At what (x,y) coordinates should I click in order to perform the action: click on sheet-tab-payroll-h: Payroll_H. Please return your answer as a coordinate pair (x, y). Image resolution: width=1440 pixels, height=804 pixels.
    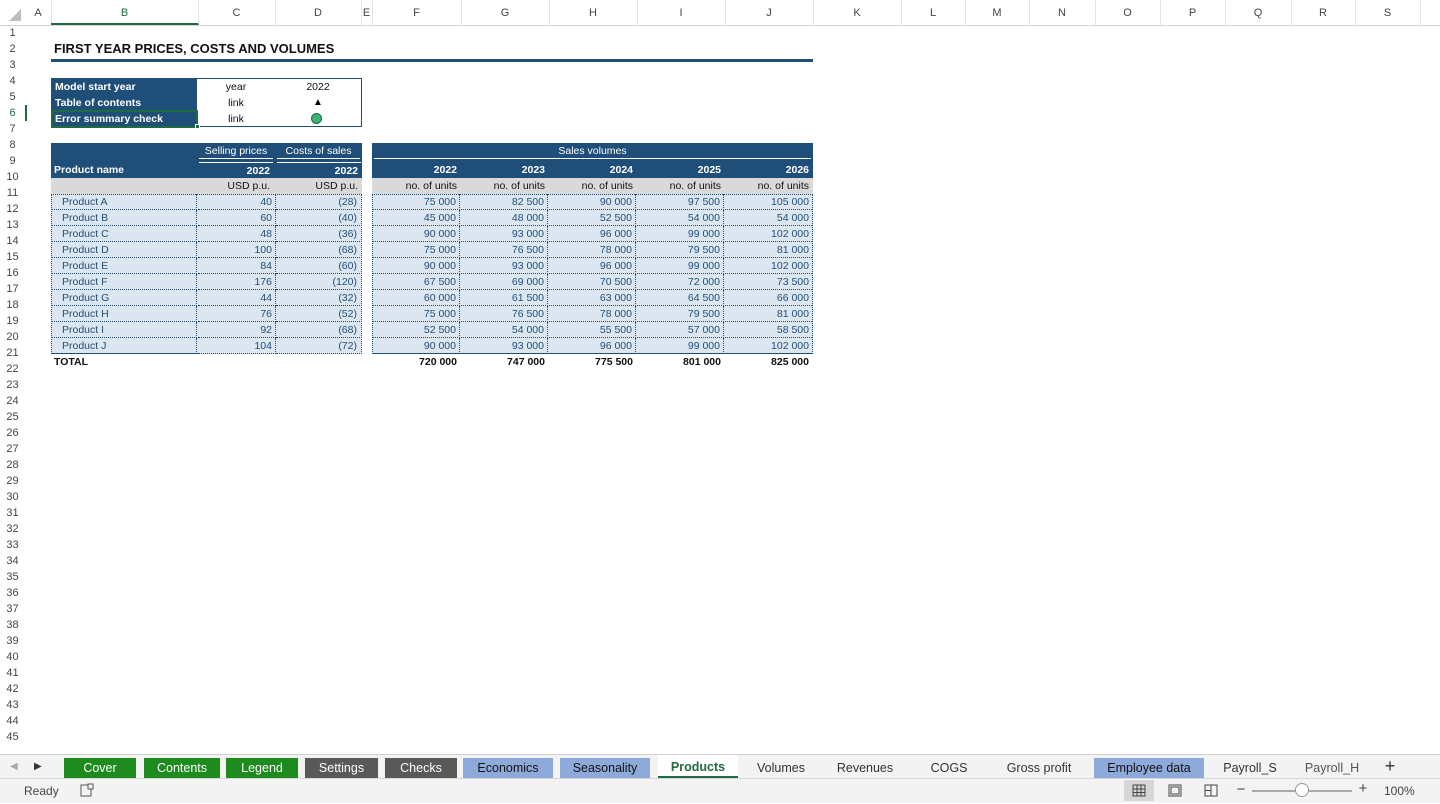
    Looking at the image, I should click on (1332, 768).